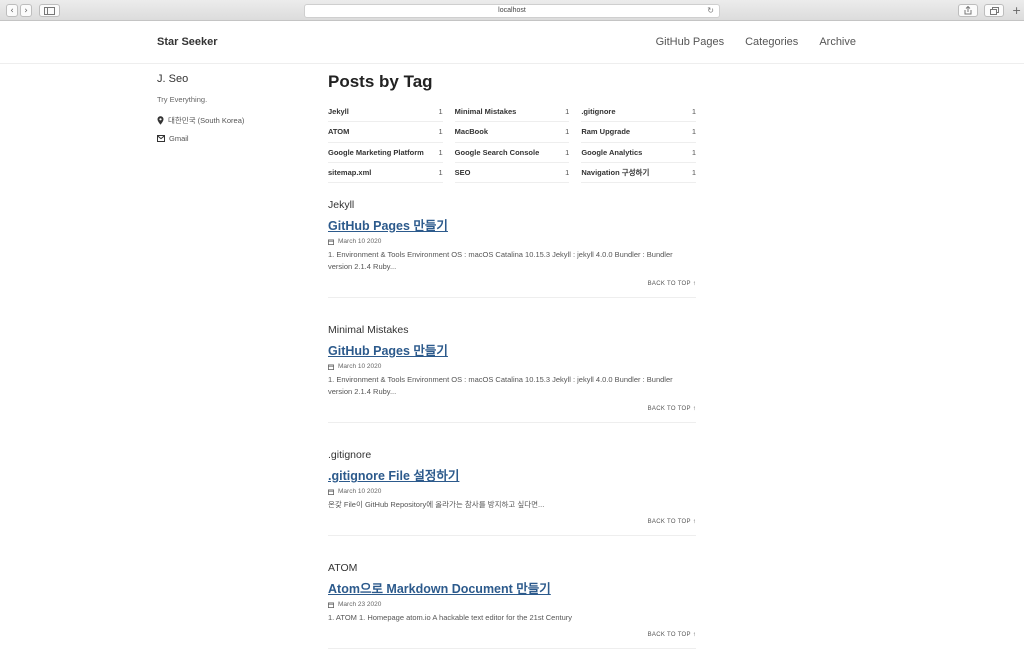  I want to click on tag-section-heading: Jekyll, so click(341, 205).